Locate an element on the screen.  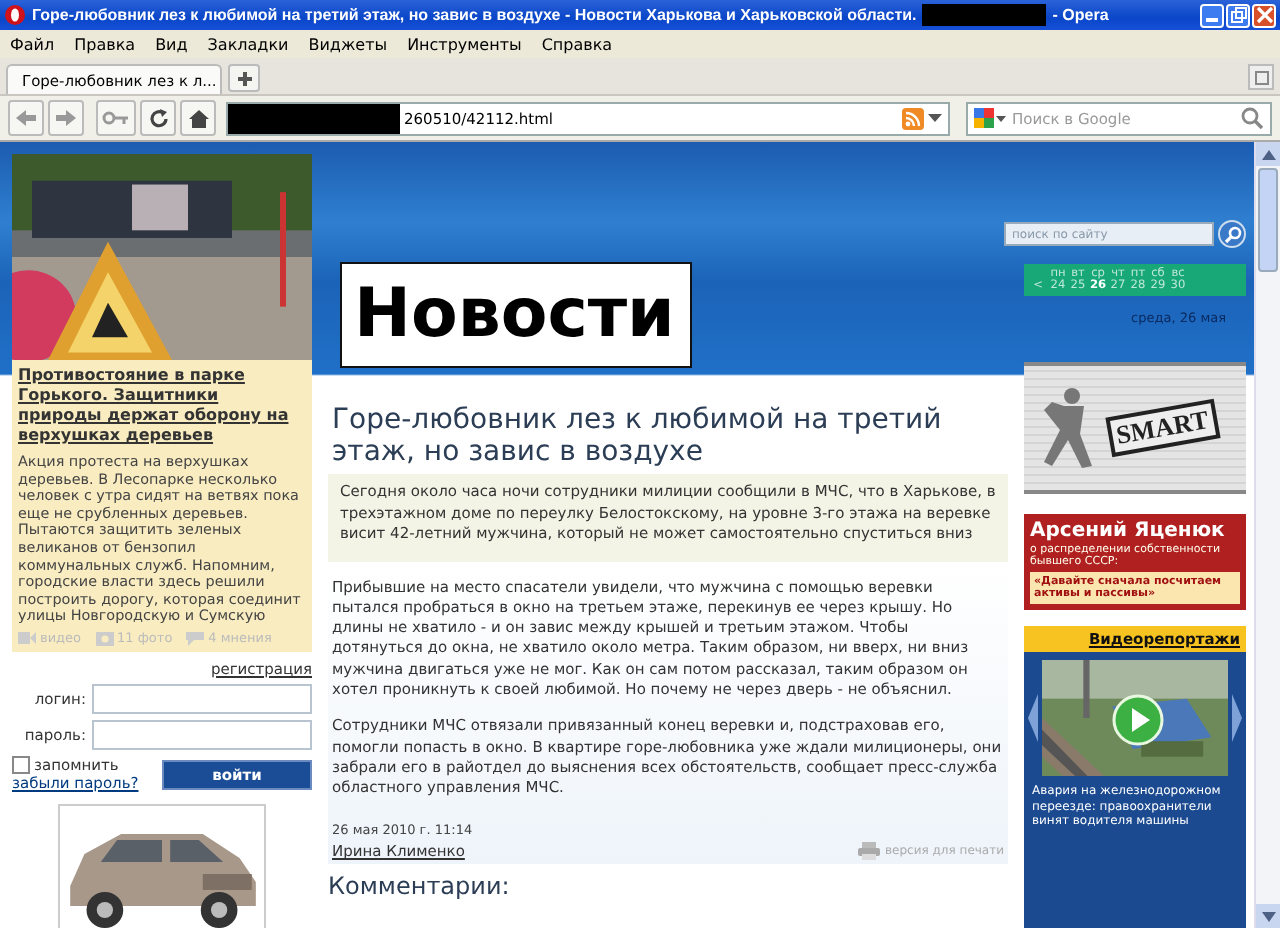
google-icon is located at coordinates (990, 118).